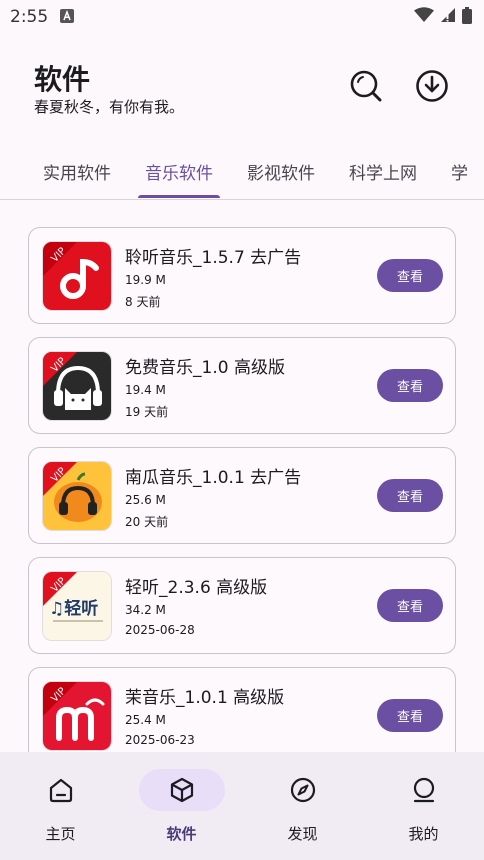 The height and width of the screenshot is (860, 484). I want to click on app-card: VIP 南瓜音乐_1.0.1 去广告 25.6 M 20 天前 查看, so click(242, 495).